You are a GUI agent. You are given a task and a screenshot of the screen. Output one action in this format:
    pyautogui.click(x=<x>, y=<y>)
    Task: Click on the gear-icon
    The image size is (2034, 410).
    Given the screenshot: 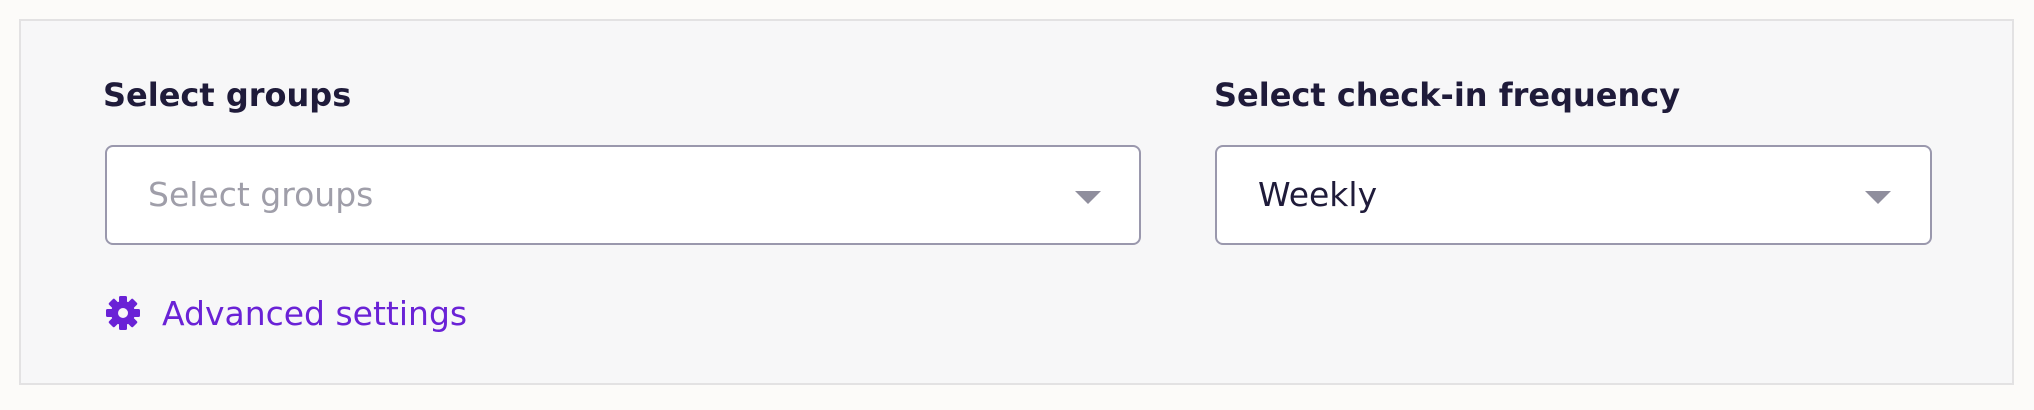 What is the action you would take?
    pyautogui.click(x=123, y=313)
    